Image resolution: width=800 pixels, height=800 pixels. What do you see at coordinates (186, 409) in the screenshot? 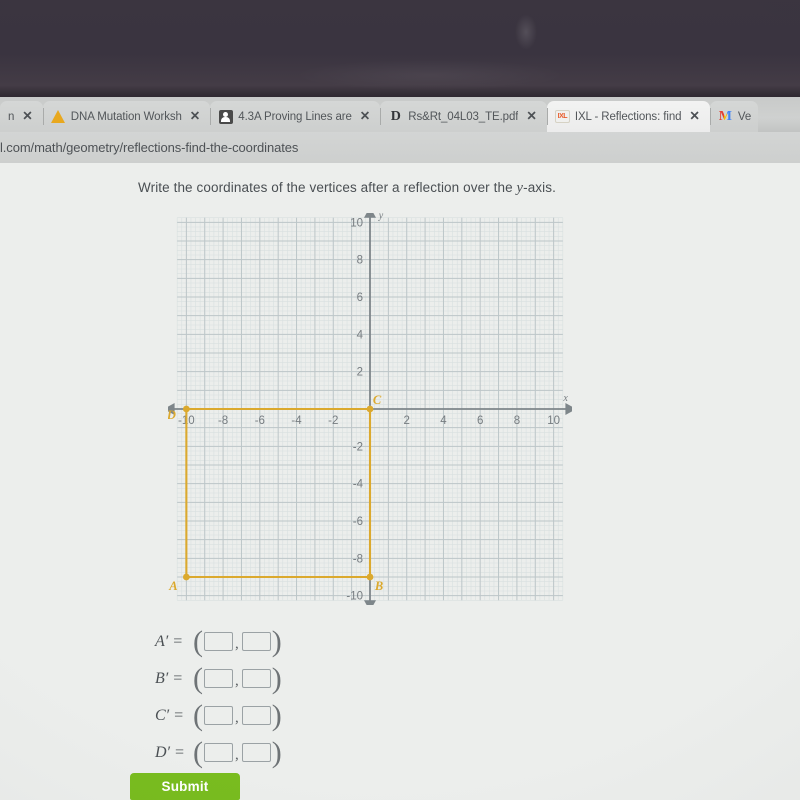
I see `vertex-point-D` at bounding box center [186, 409].